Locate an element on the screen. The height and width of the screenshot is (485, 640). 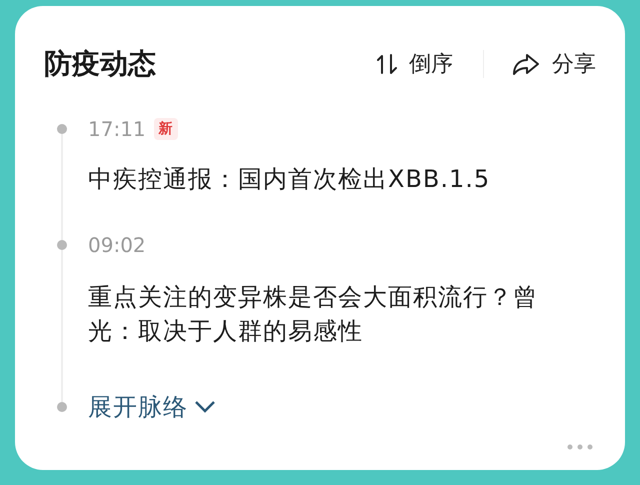
sort-icon is located at coordinates (387, 64).